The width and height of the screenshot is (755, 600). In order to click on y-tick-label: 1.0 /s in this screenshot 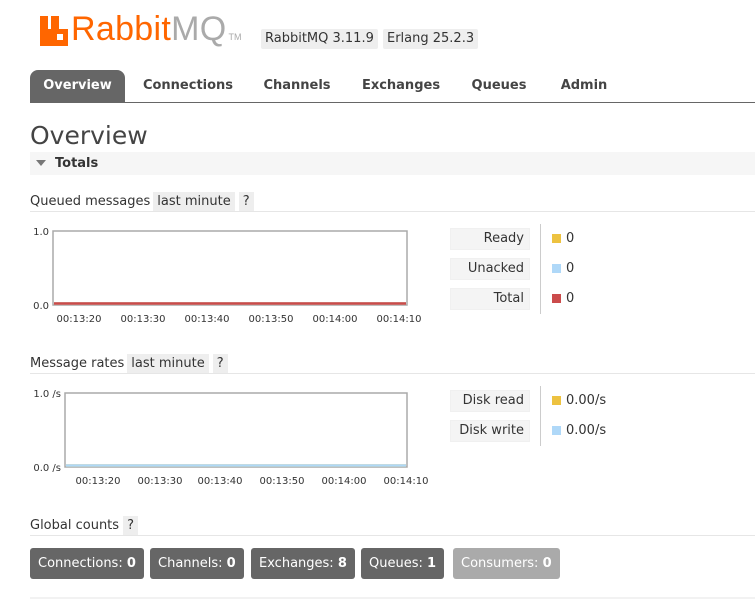, I will do `click(47, 394)`.